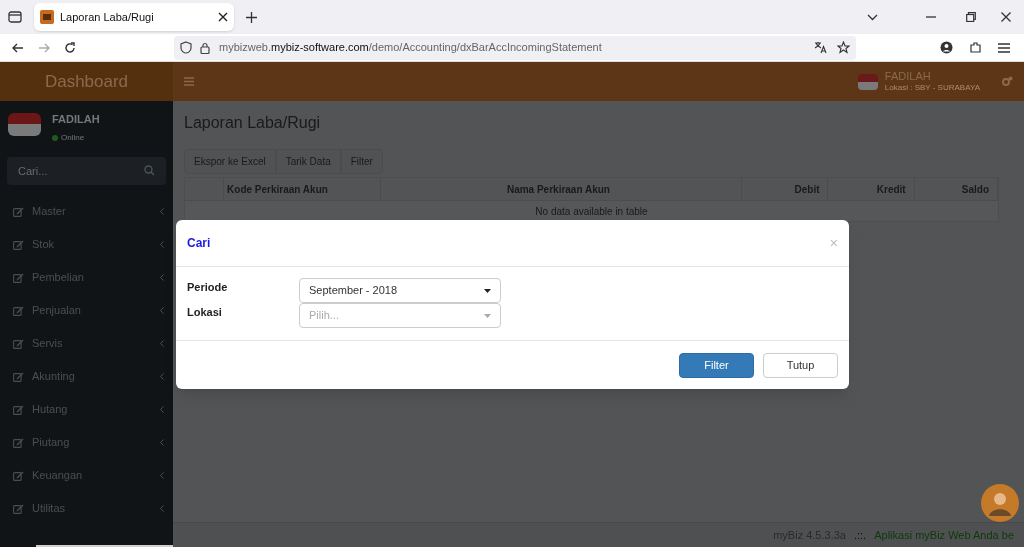 Image resolution: width=1024 pixels, height=547 pixels. I want to click on sidebar-menu-item: Master, so click(86, 211).